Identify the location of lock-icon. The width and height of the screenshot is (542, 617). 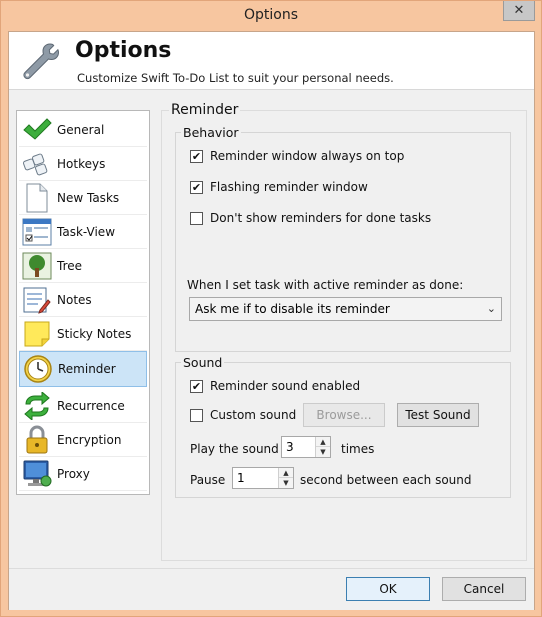
(37, 440).